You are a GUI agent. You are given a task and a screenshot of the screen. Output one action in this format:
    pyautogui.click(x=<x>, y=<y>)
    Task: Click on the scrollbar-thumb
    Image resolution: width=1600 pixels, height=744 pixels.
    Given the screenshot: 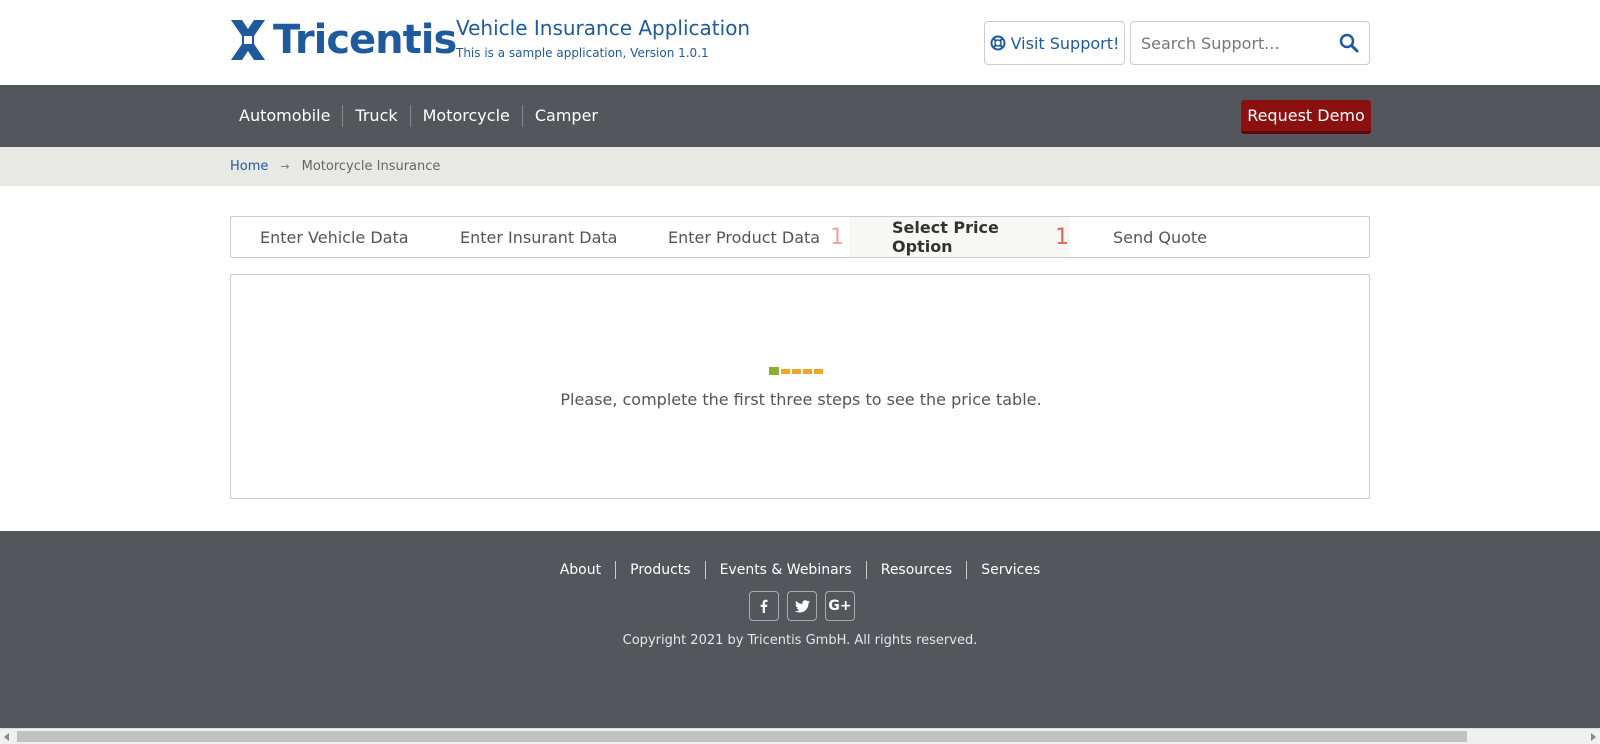 What is the action you would take?
    pyautogui.click(x=742, y=736)
    